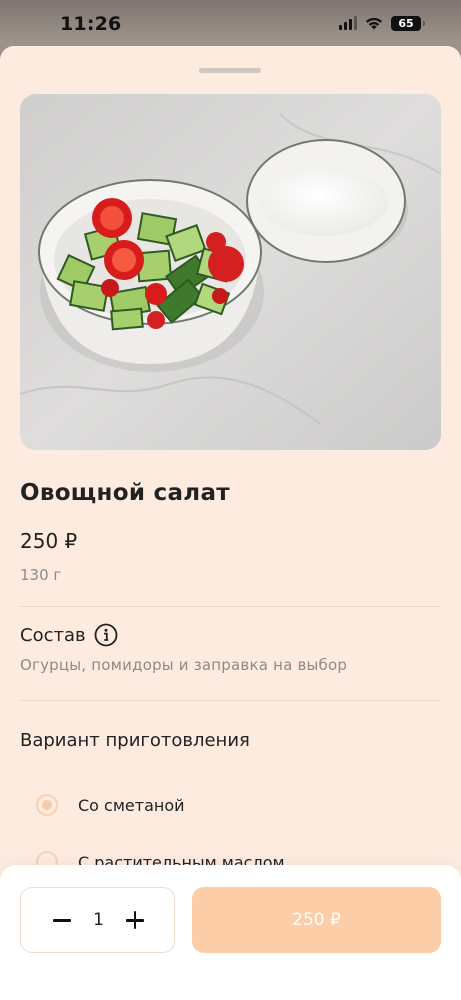 This screenshot has width=461, height=1000. I want to click on status-icons: 65, so click(382, 23).